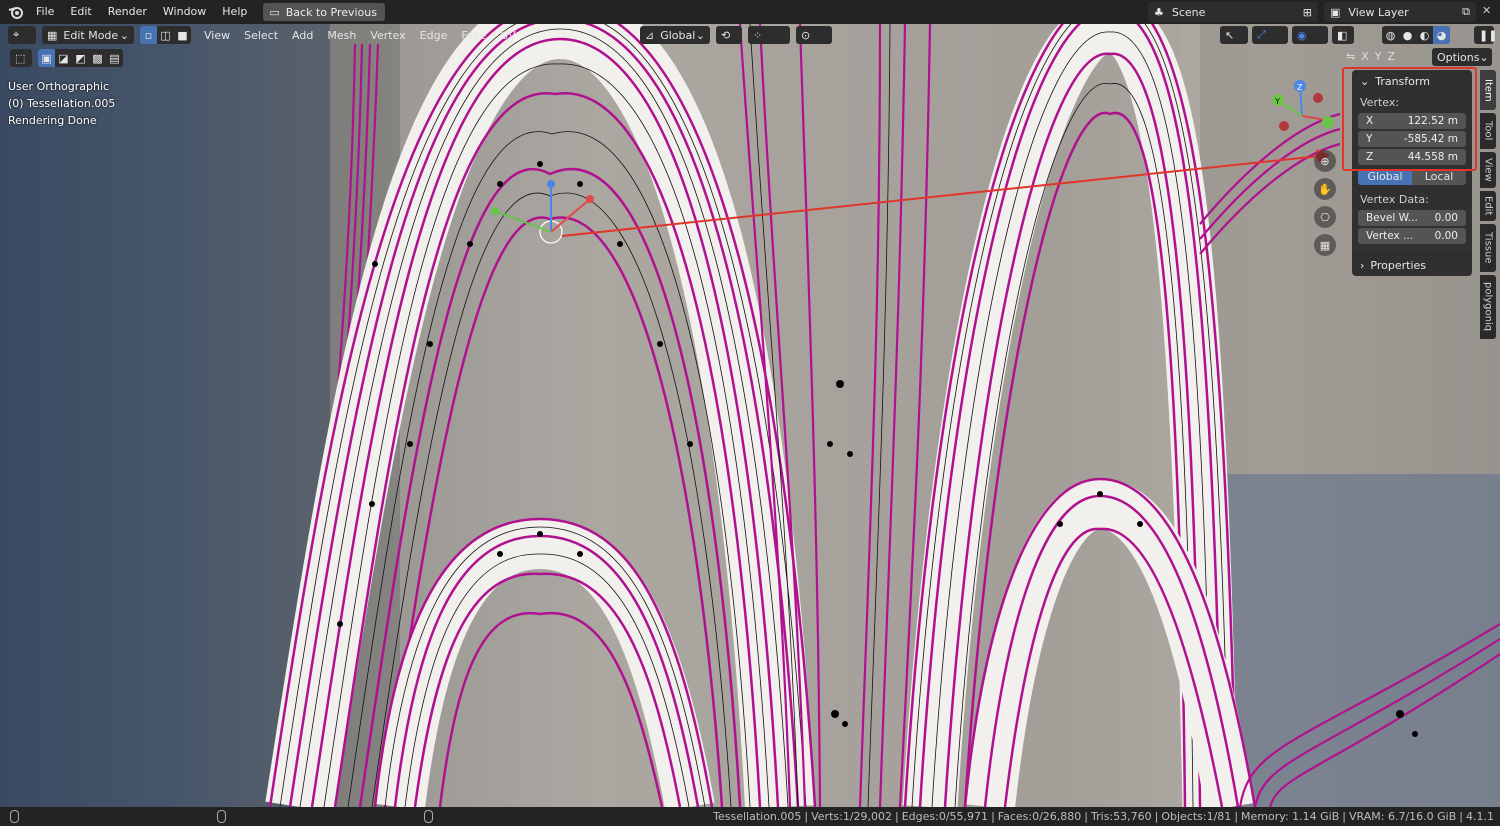 This screenshot has height=826, width=1500. What do you see at coordinates (1234, 35) in the screenshot?
I see `select-tool-button: ↖` at bounding box center [1234, 35].